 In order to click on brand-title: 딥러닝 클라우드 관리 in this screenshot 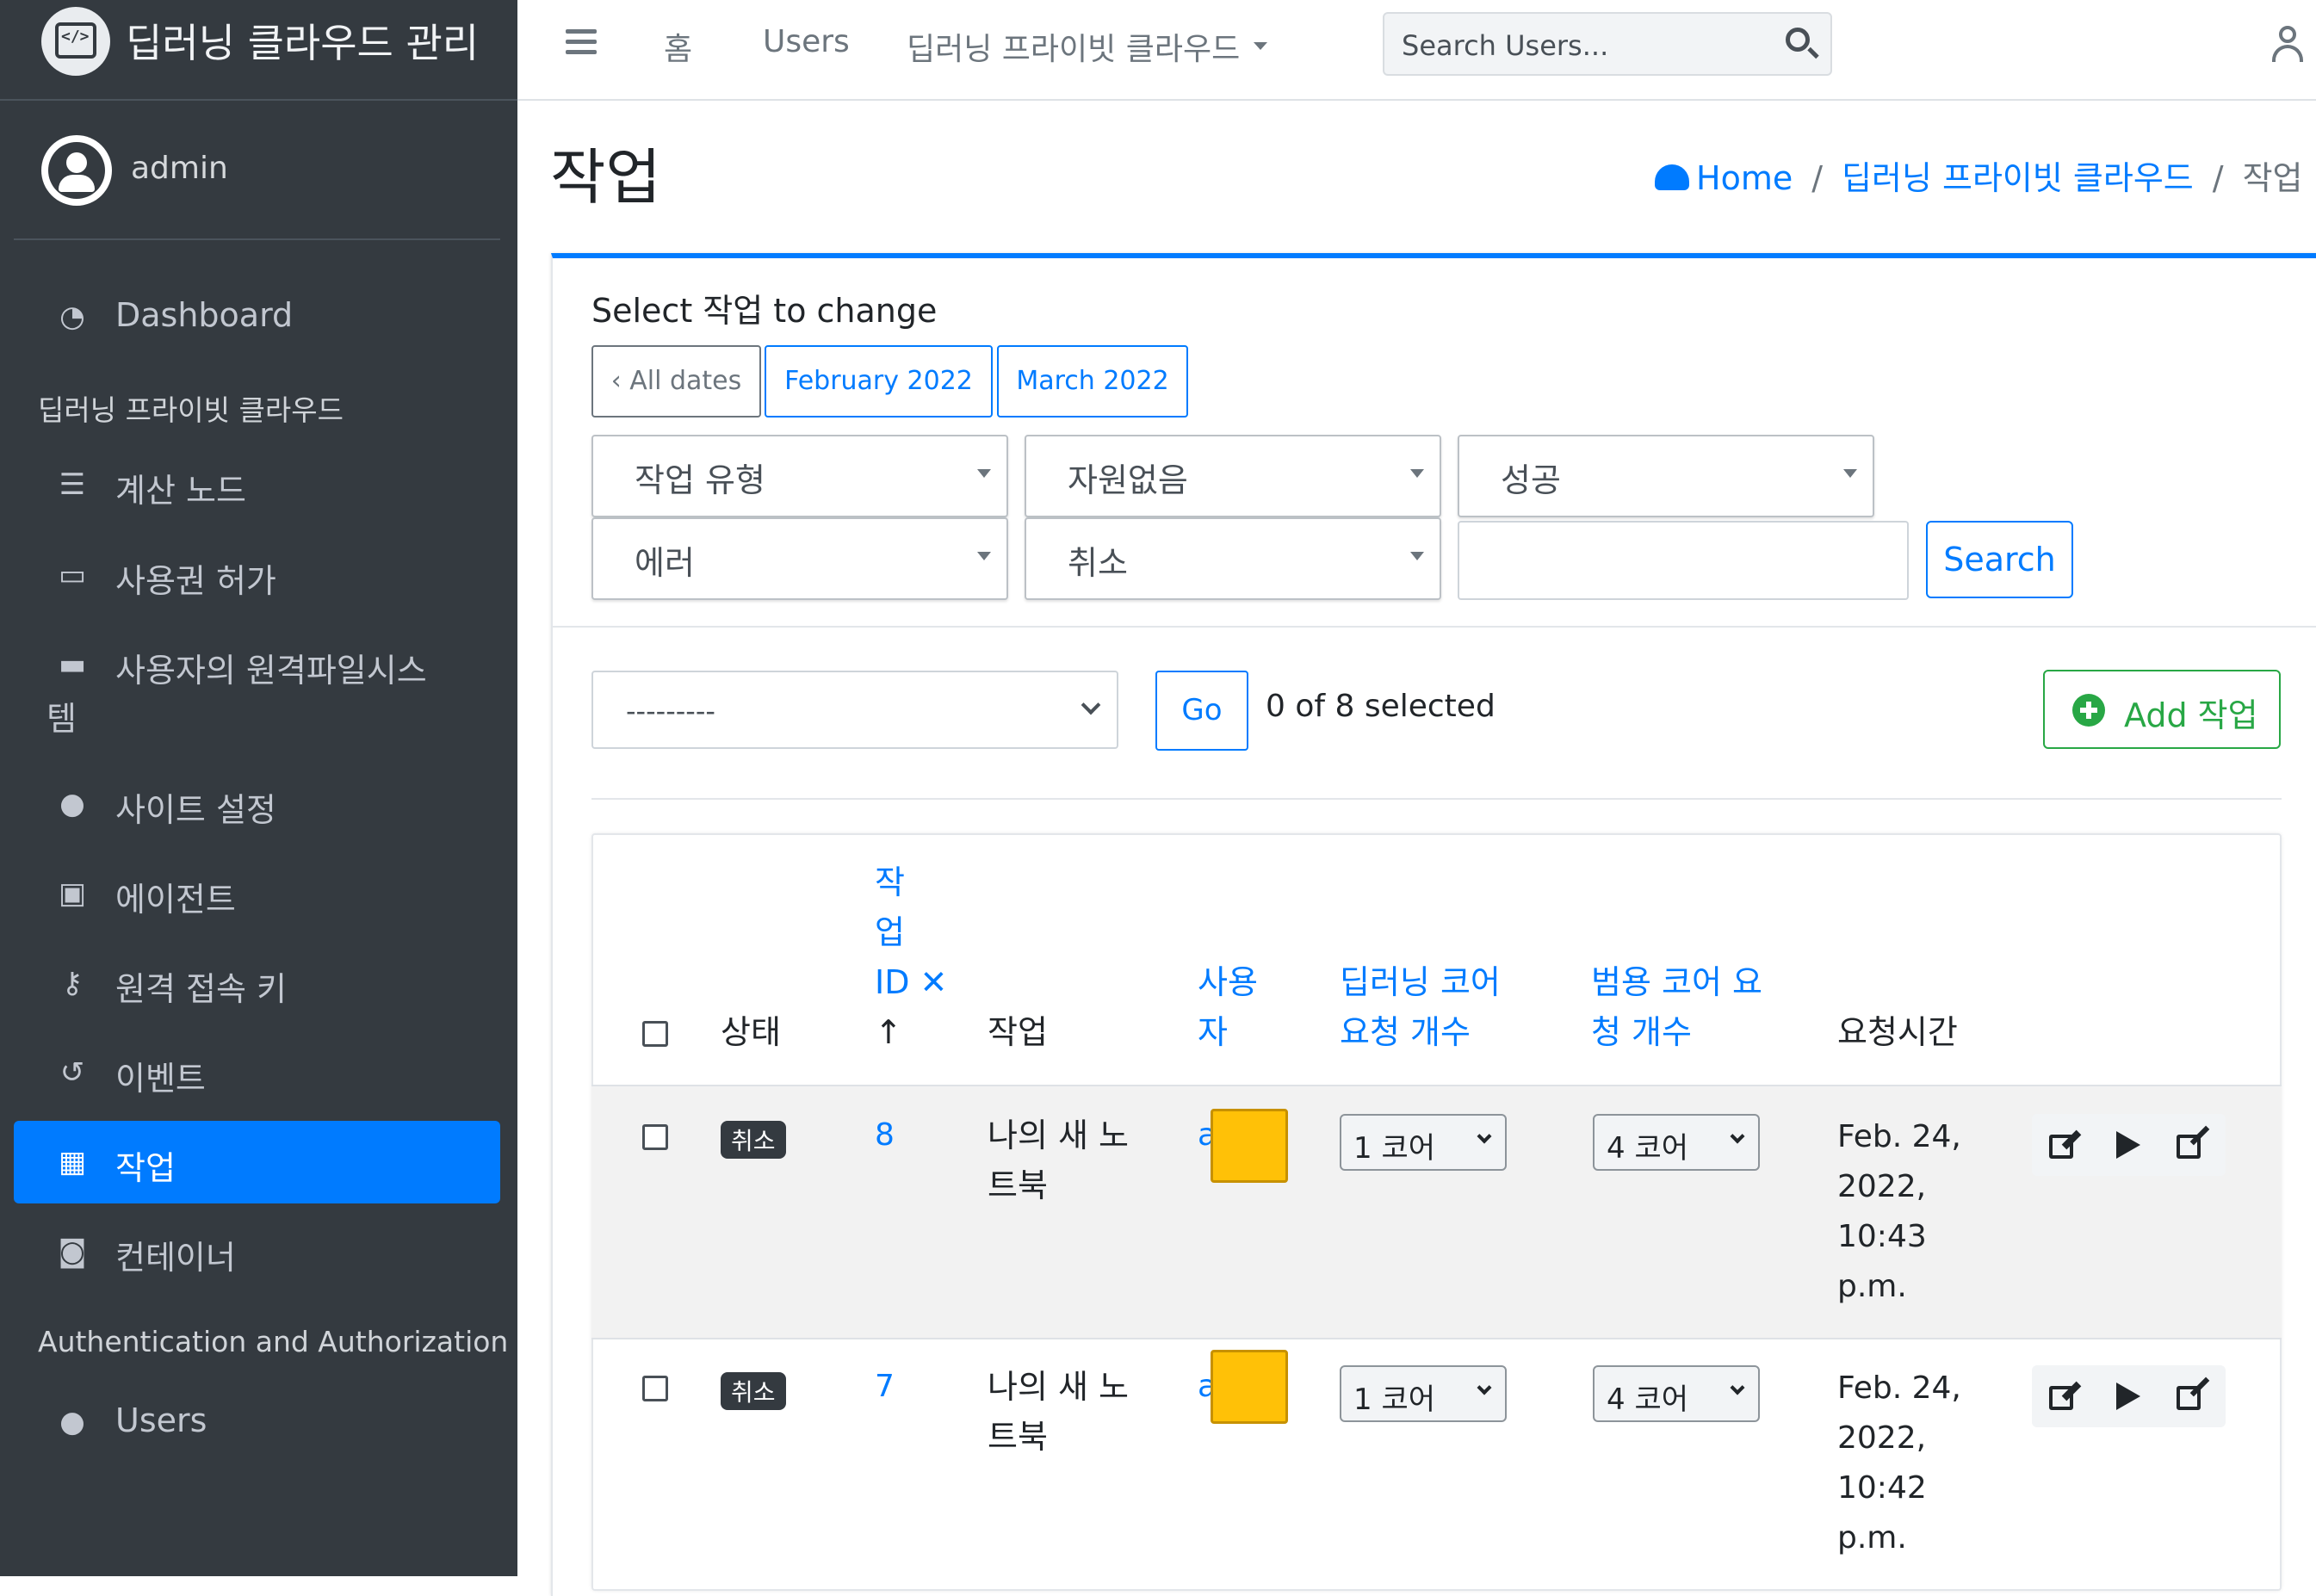, I will do `click(303, 43)`.